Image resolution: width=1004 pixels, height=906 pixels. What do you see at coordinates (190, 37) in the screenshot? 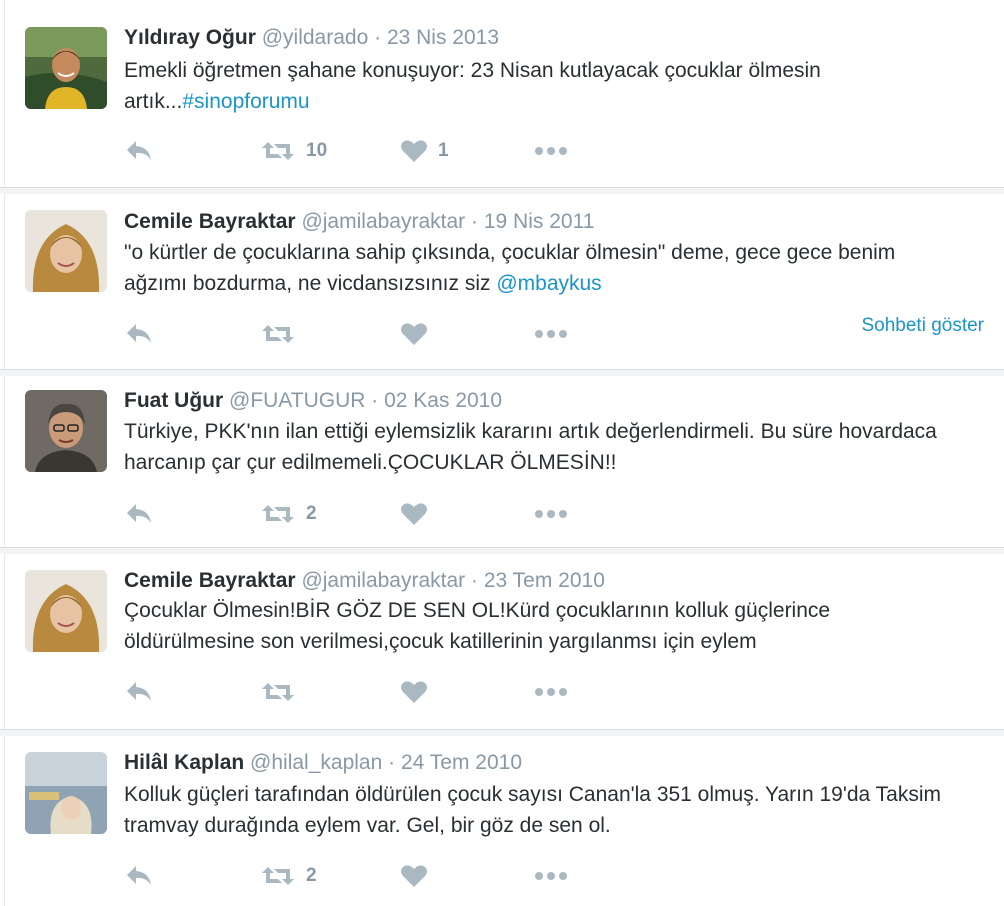
I see `author-name: Yıldıray Oğur` at bounding box center [190, 37].